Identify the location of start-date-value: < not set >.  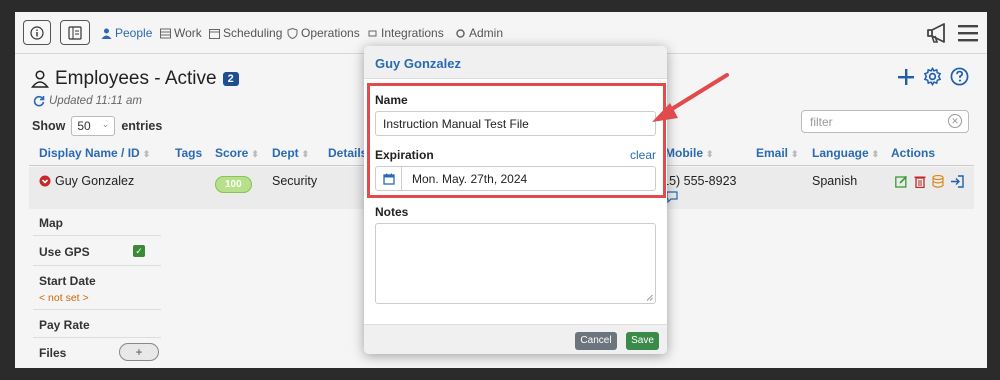
(64, 298).